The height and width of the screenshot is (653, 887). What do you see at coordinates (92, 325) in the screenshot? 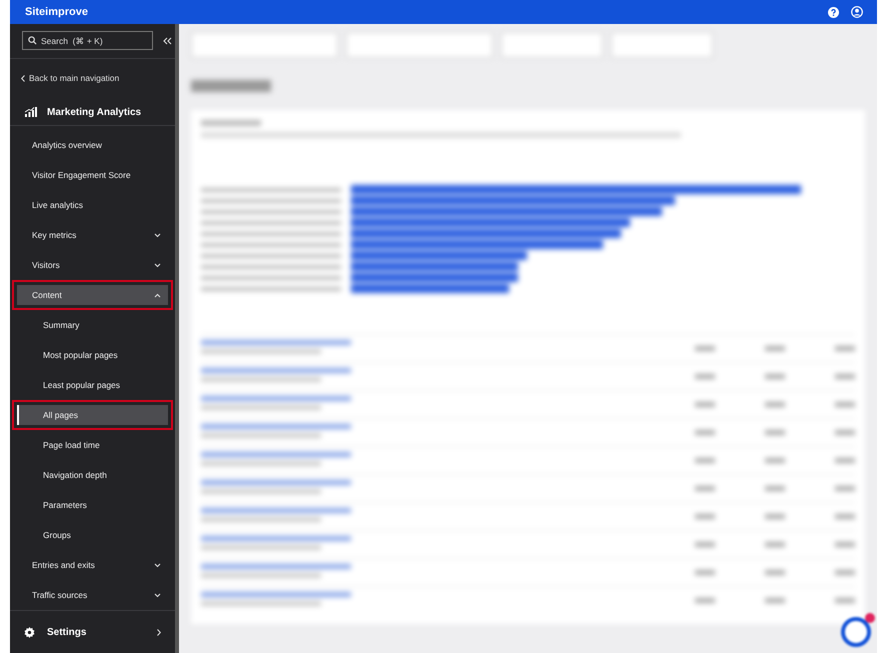
I see `nav-item: Summary` at bounding box center [92, 325].